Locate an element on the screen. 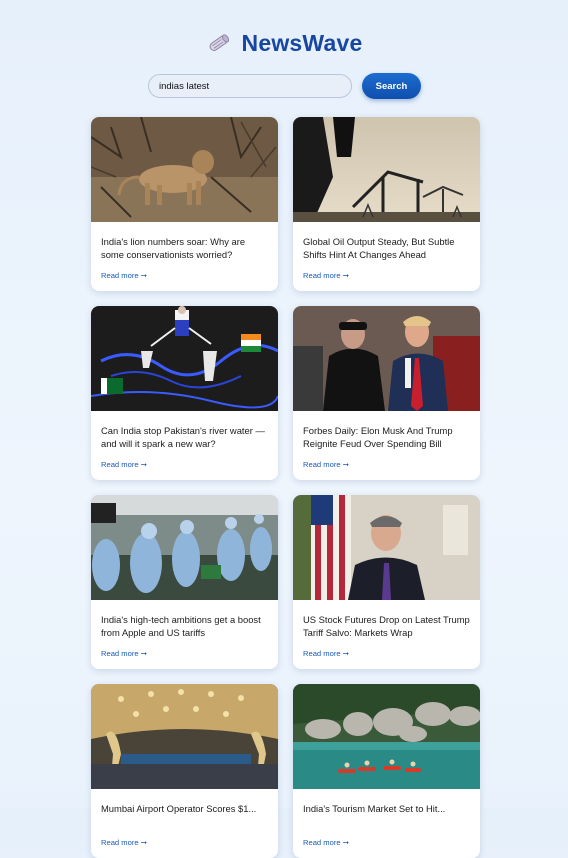 The image size is (568, 858). article-thumbnail-lion is located at coordinates (184, 169).